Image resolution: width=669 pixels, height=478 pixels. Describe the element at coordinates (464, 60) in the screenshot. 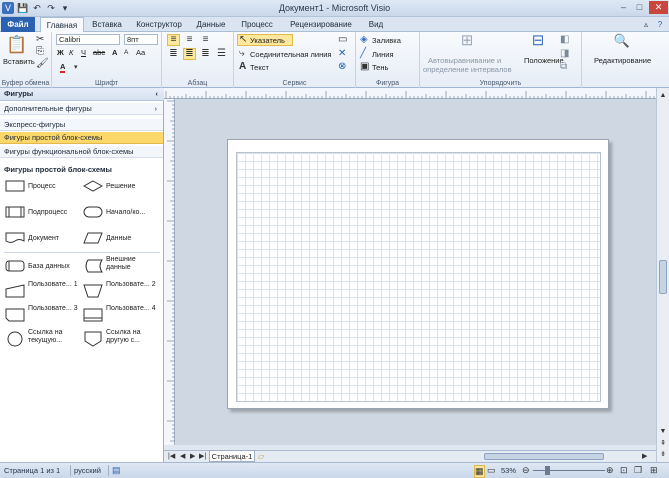

I see `auto-align-button: Автовыравнивание и` at that location.